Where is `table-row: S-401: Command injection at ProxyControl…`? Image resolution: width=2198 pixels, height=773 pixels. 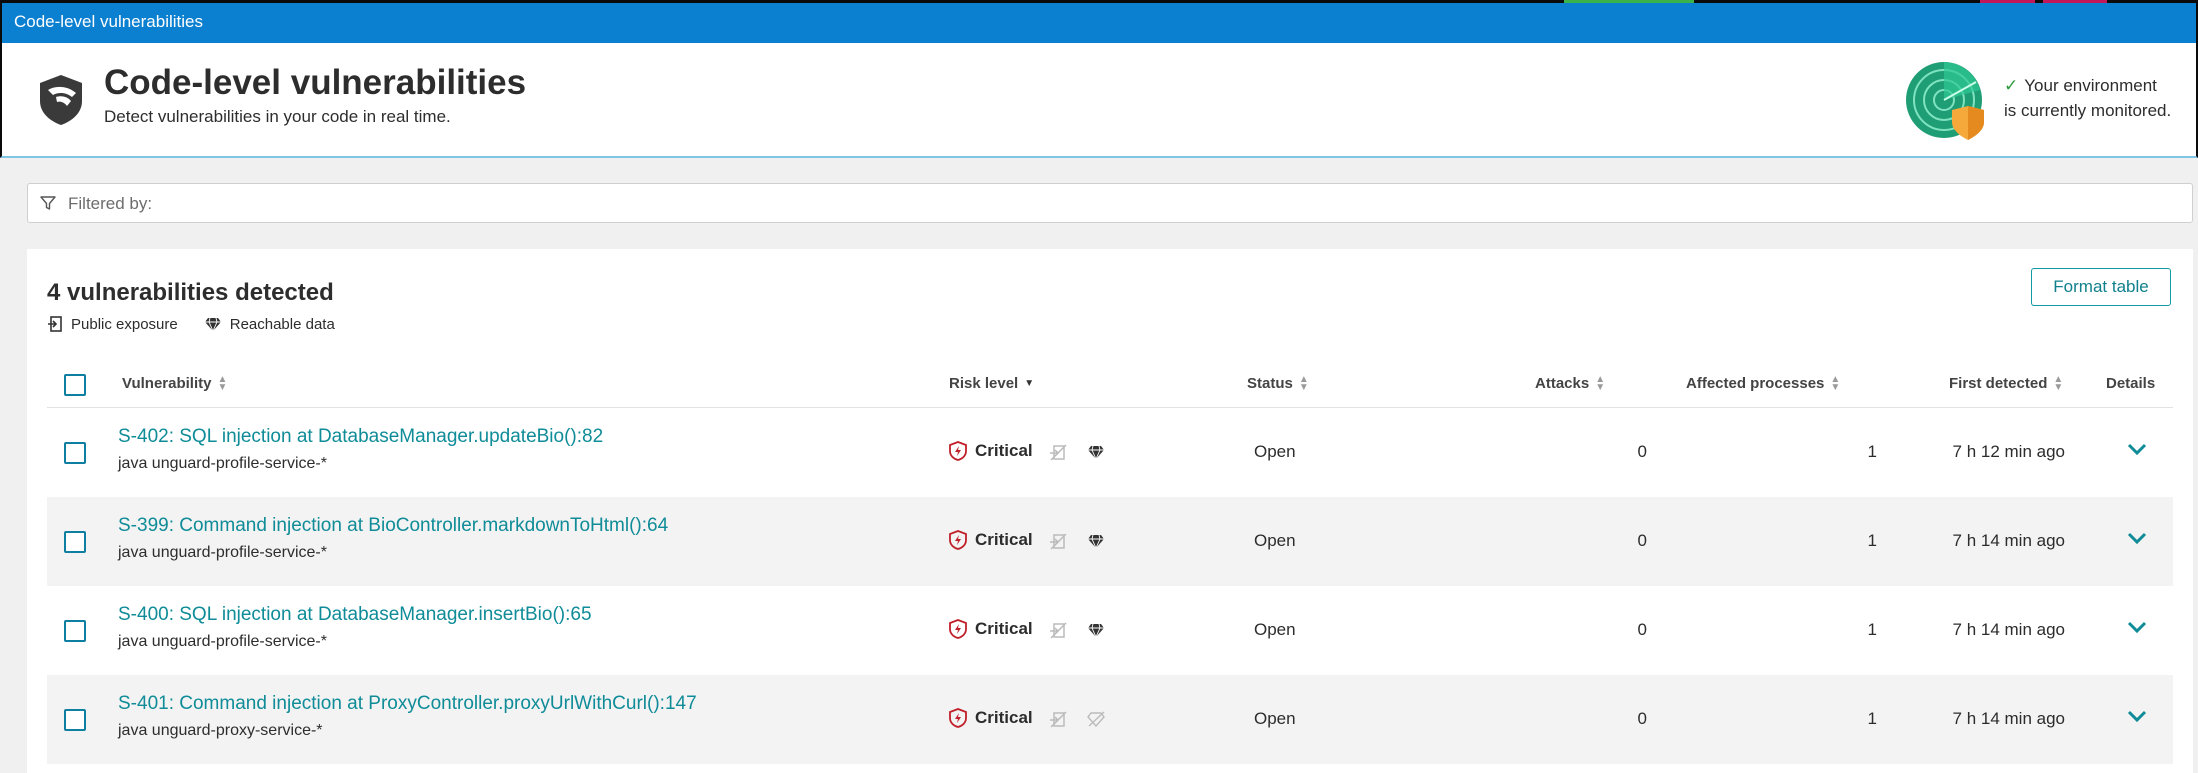
table-row: S-401: Command injection at ProxyControl… is located at coordinates (1110, 719).